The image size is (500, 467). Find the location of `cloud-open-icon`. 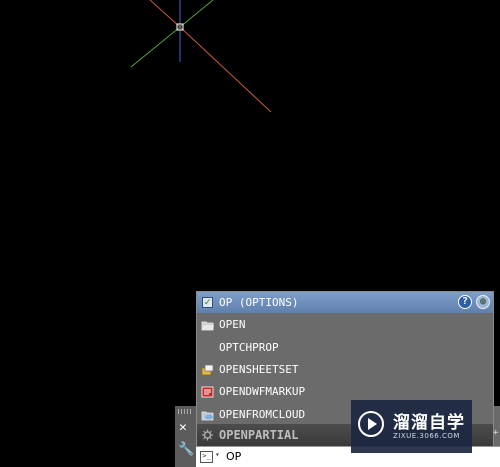

cloud-open-icon is located at coordinates (207, 416).